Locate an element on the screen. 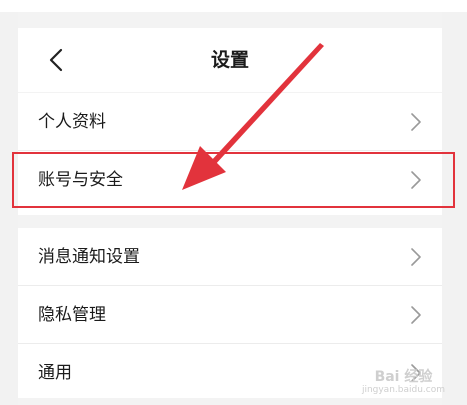 This screenshot has height=405, width=467. window-top-strip is located at coordinates (233, 6).